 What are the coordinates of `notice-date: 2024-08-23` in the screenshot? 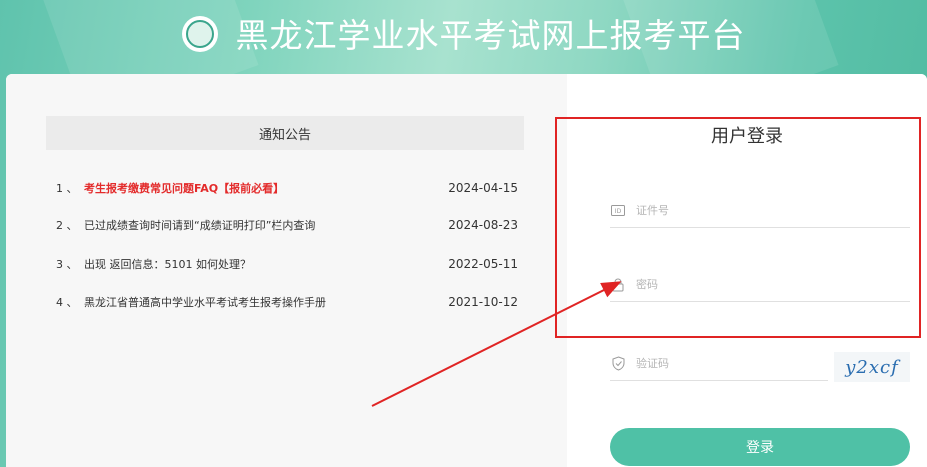 It's located at (483, 225).